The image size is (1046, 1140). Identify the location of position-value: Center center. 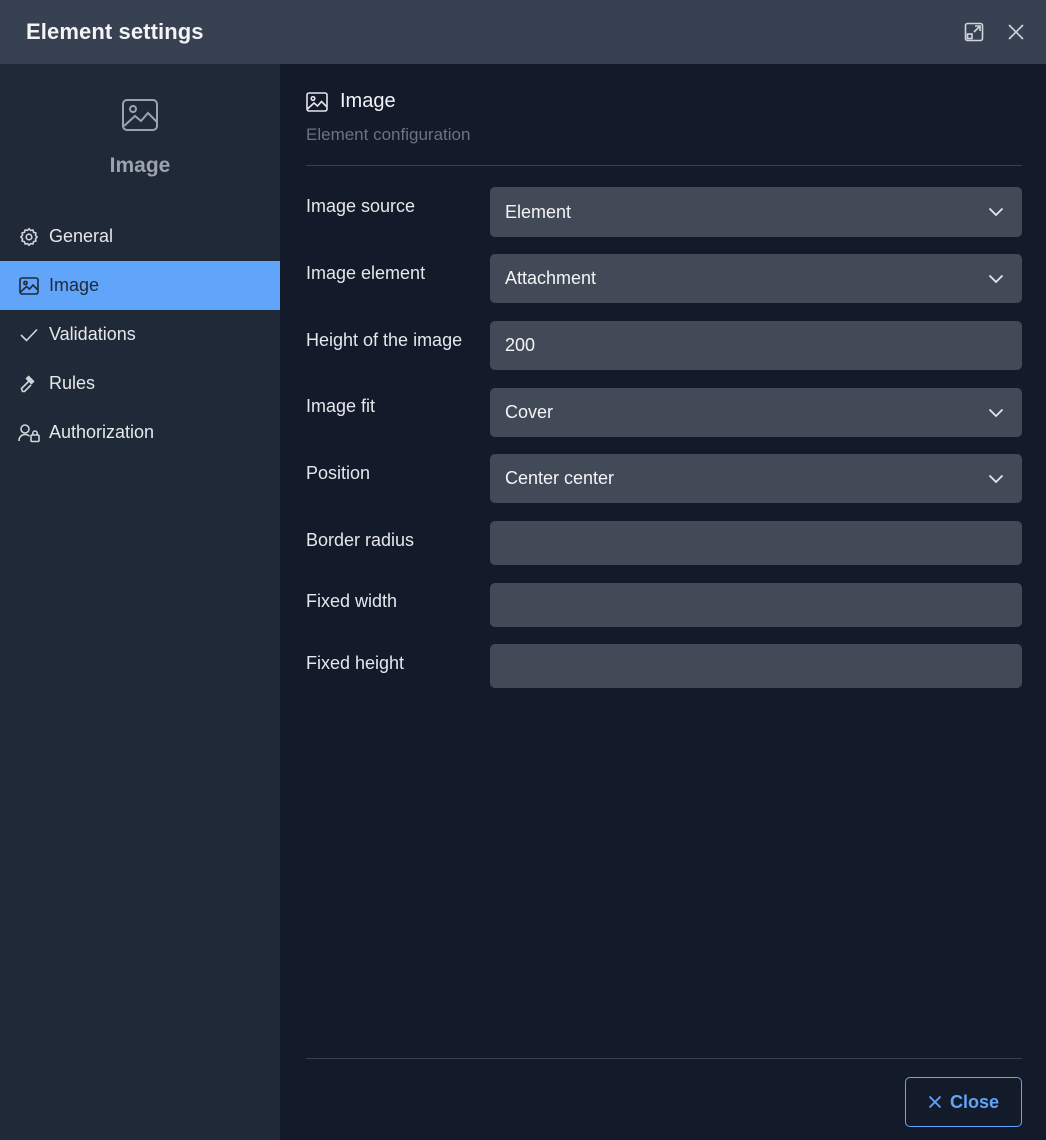
(560, 478).